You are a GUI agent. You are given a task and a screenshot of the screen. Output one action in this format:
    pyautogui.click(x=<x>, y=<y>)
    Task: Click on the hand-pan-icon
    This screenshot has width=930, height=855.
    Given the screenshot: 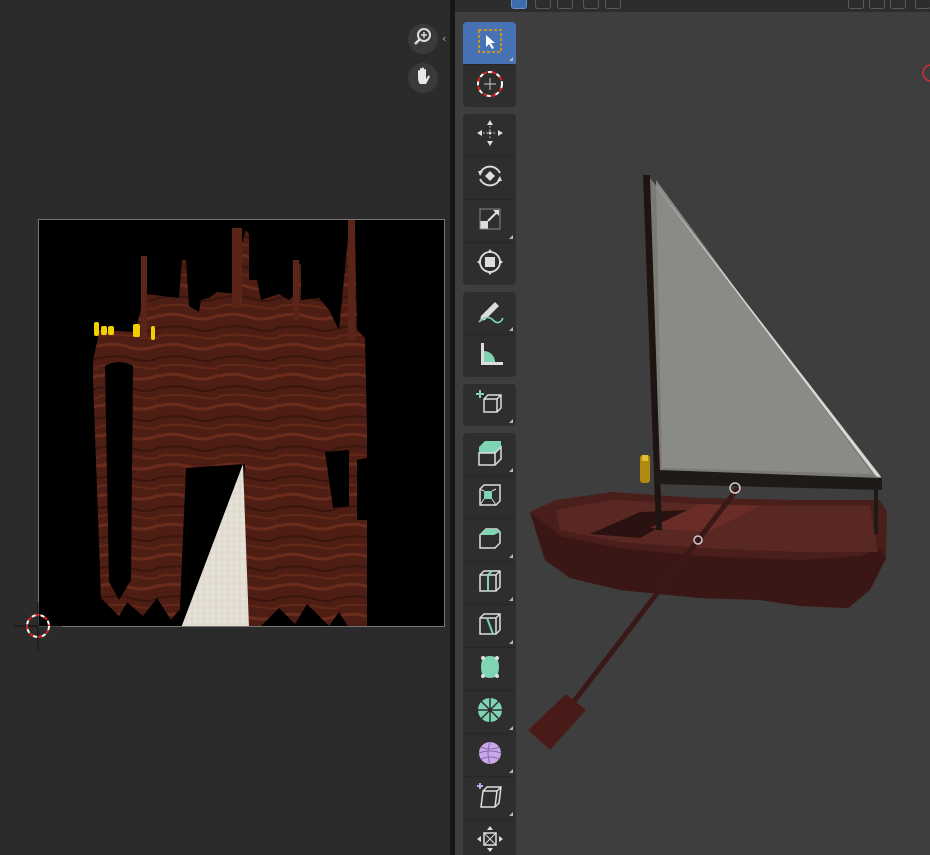 What is the action you would take?
    pyautogui.click(x=423, y=78)
    